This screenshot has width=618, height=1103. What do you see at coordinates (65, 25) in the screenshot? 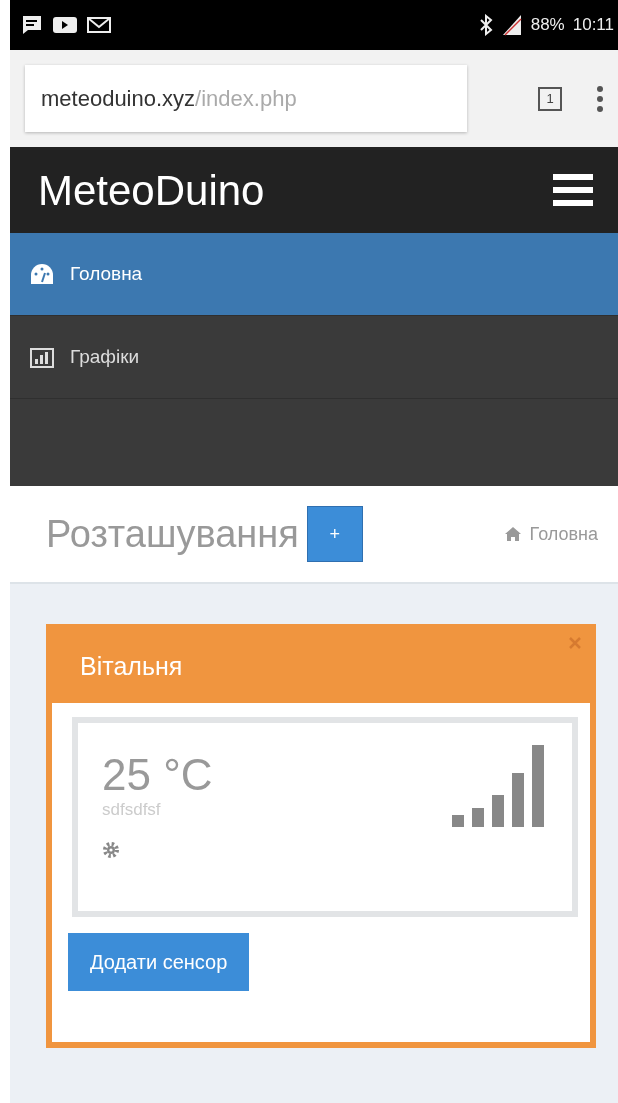
I see `video-icon` at bounding box center [65, 25].